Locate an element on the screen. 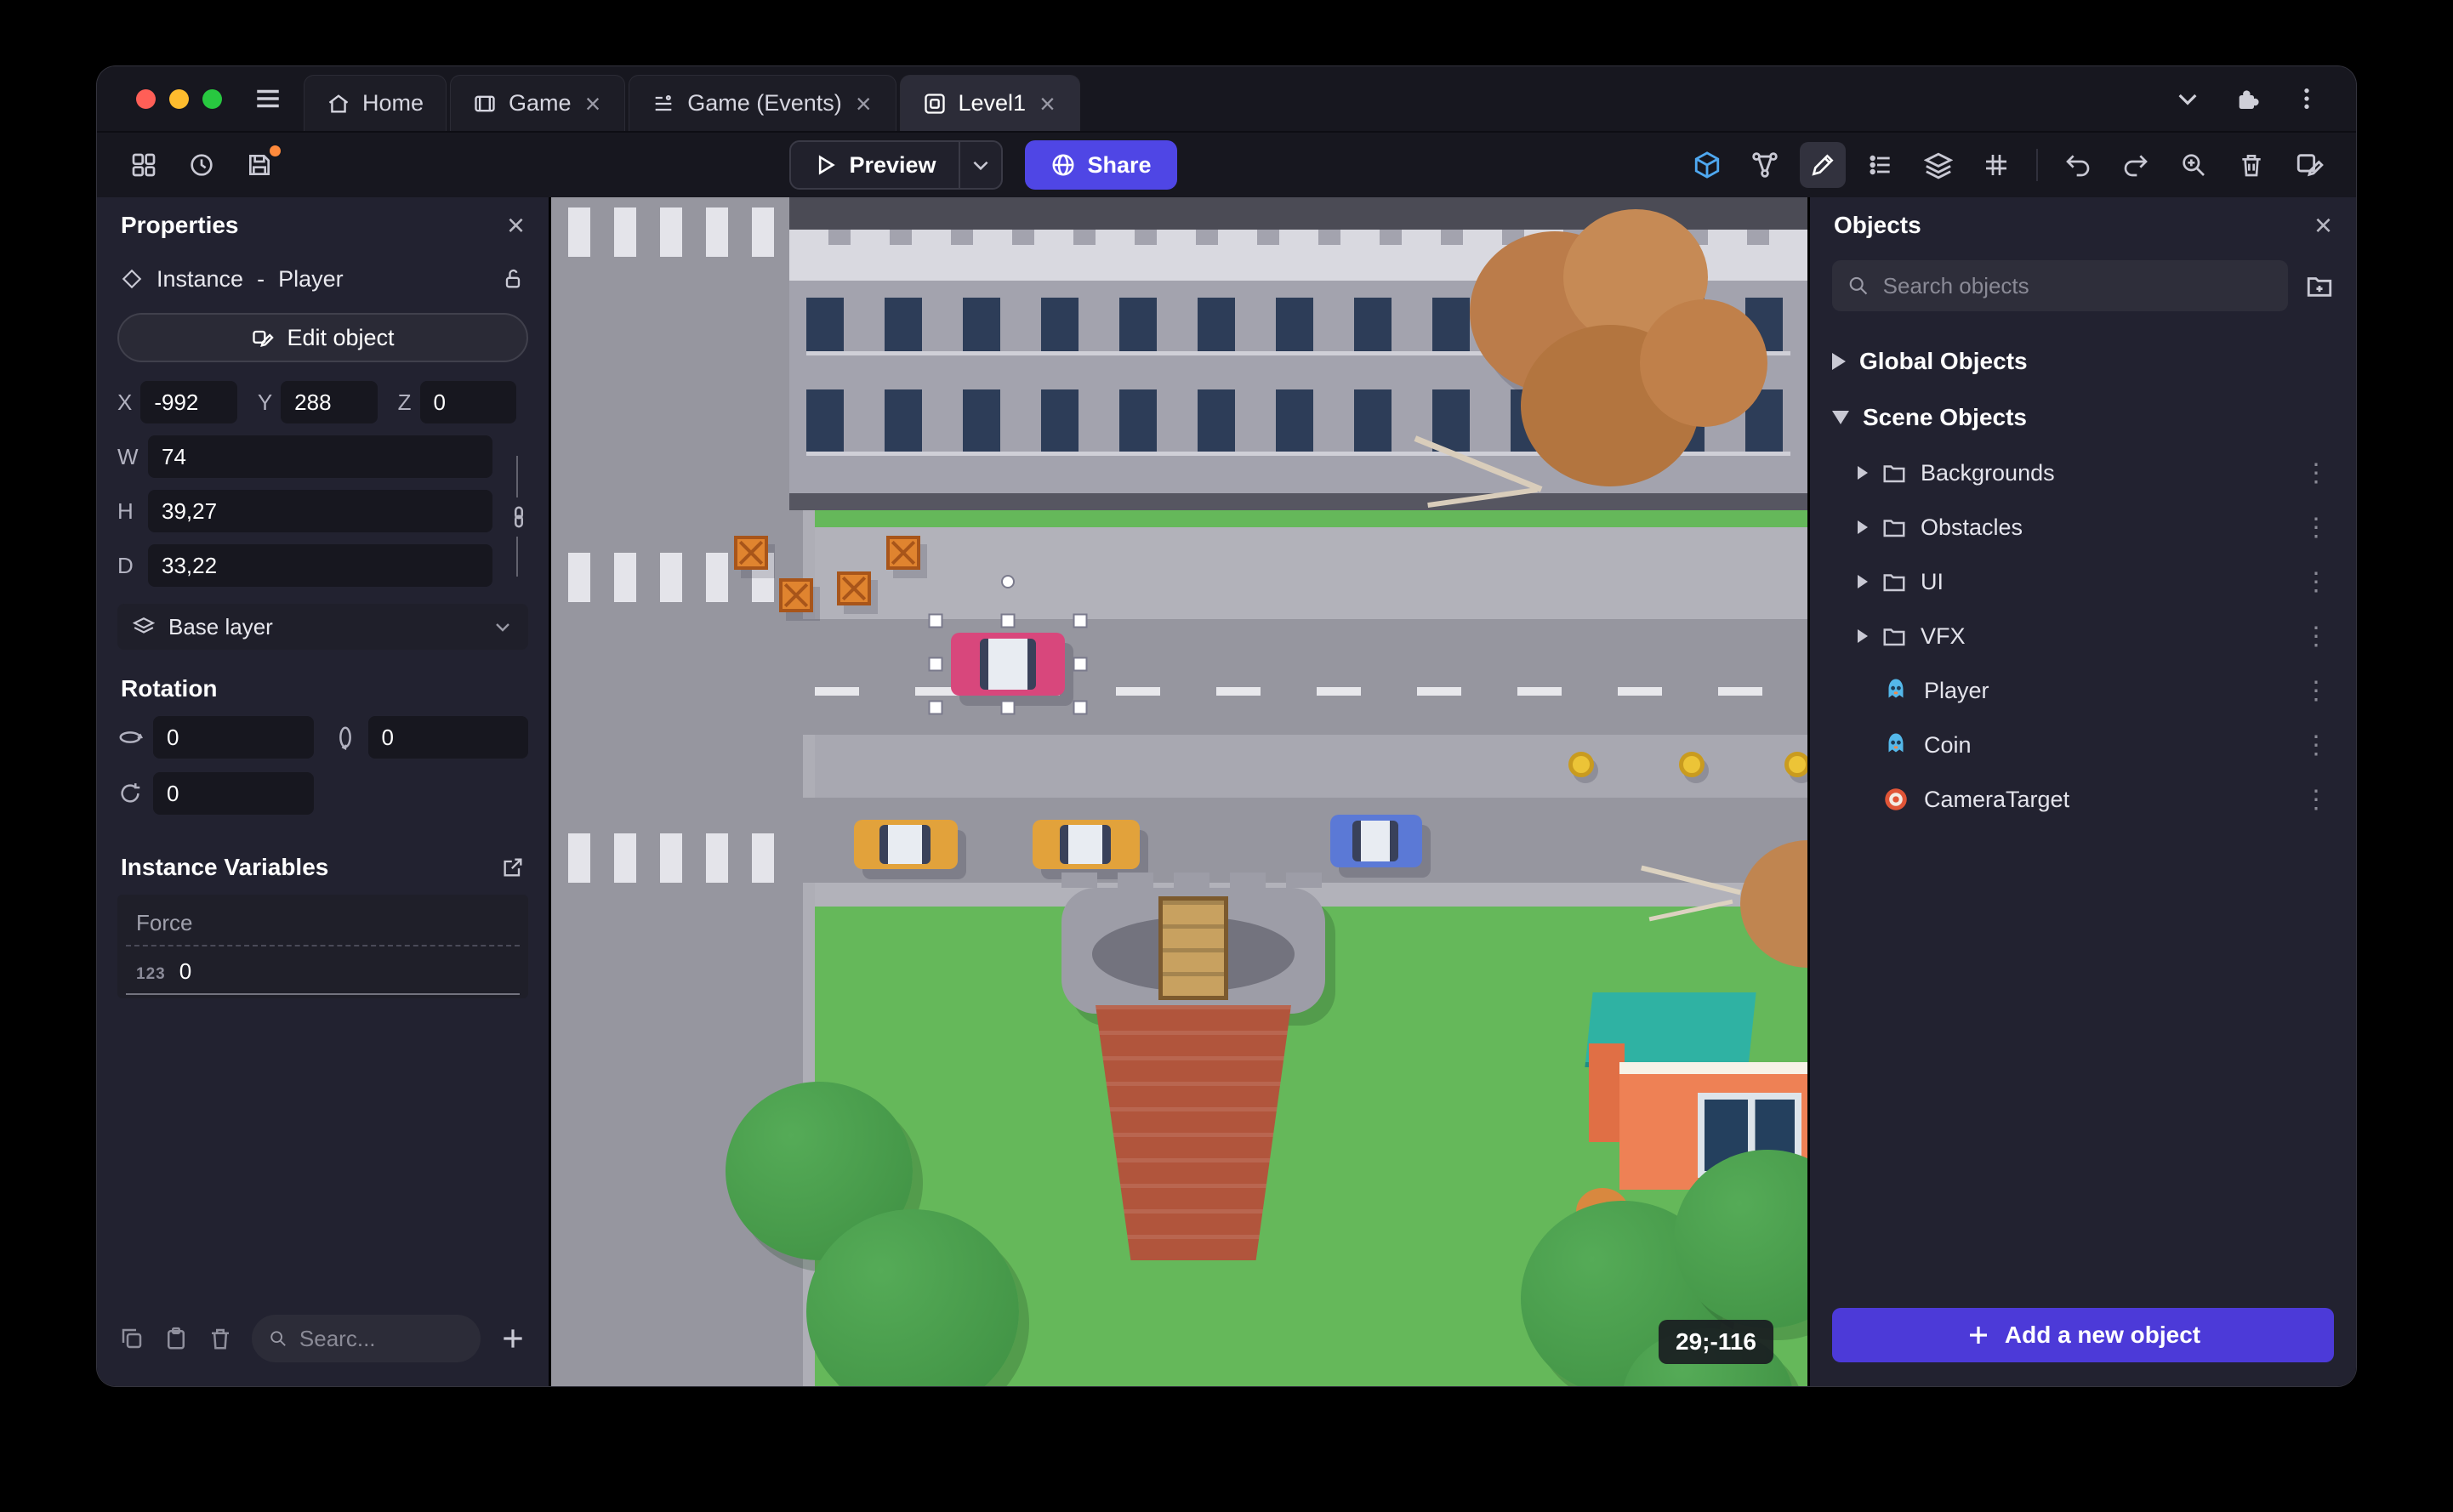 This screenshot has height=1512, width=2453. z-input: 0 is located at coordinates (467, 402).